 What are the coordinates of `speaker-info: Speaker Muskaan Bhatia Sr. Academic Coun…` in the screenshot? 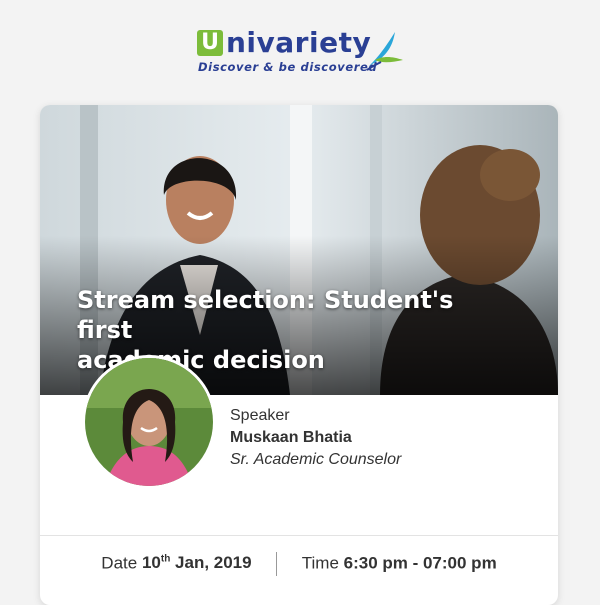 It's located at (315, 438).